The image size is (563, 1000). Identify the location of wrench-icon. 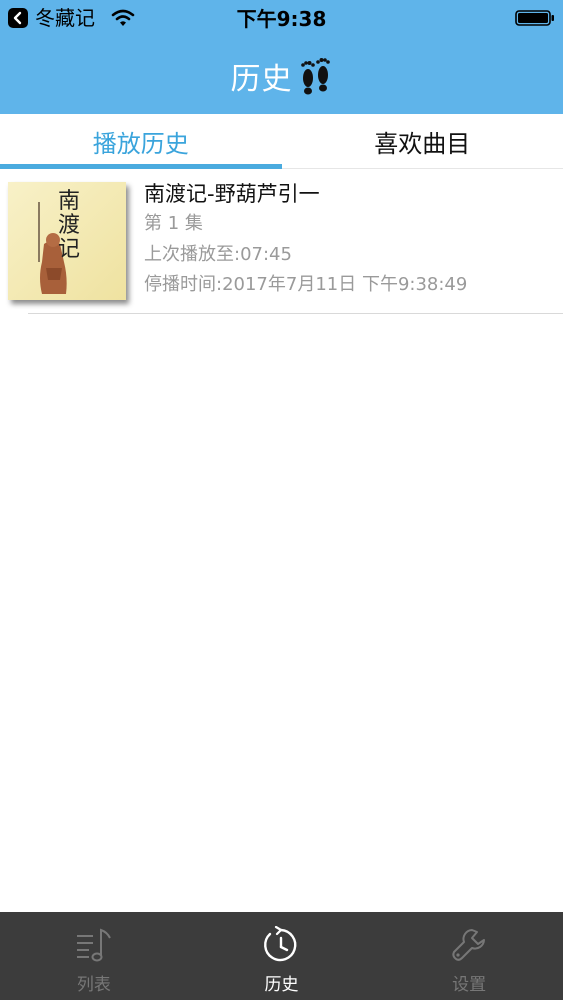
(469, 945).